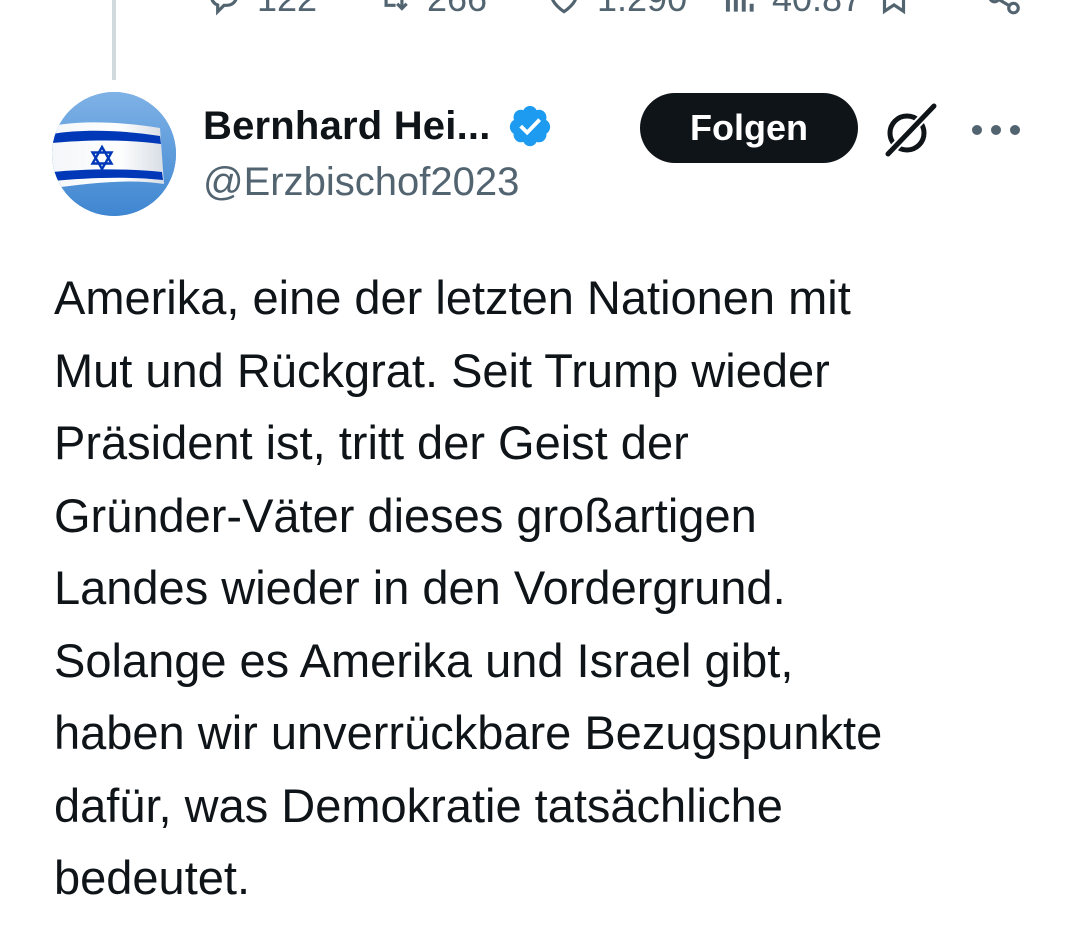  I want to click on avatar, so click(114, 154).